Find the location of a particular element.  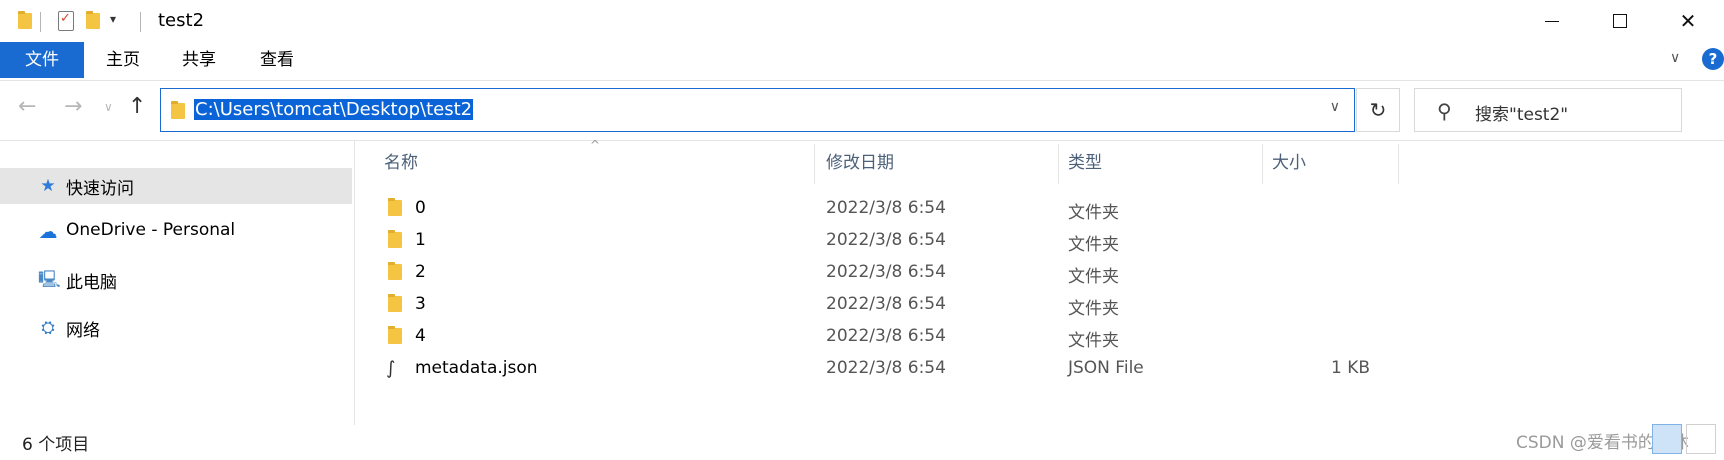

details-view-icon is located at coordinates (1667, 439).